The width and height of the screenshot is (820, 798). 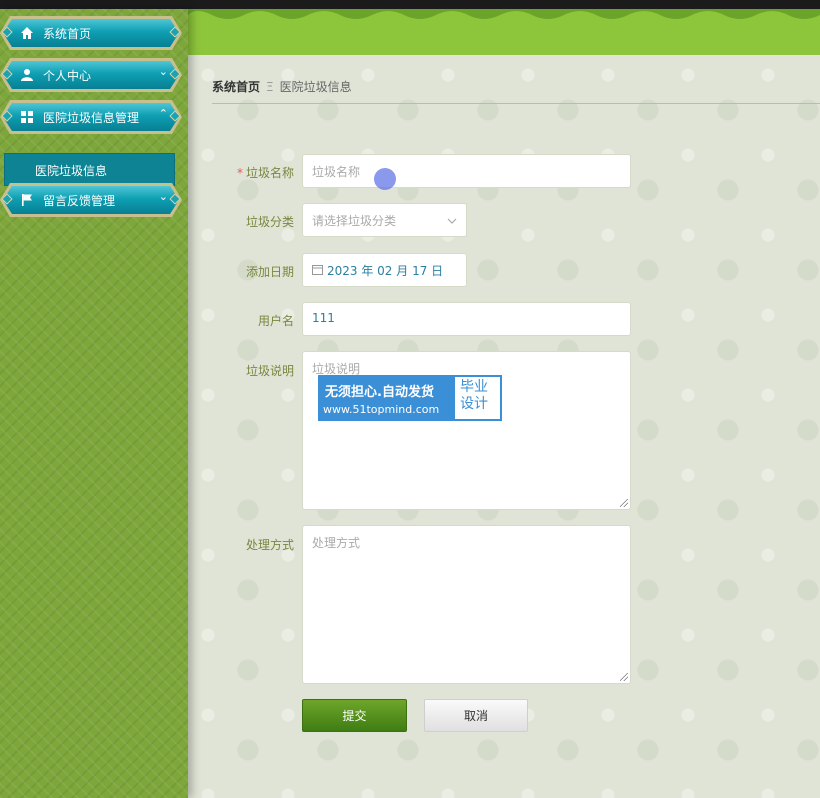 I want to click on date-input: 2023 年 02 月 17 日, so click(x=384, y=270).